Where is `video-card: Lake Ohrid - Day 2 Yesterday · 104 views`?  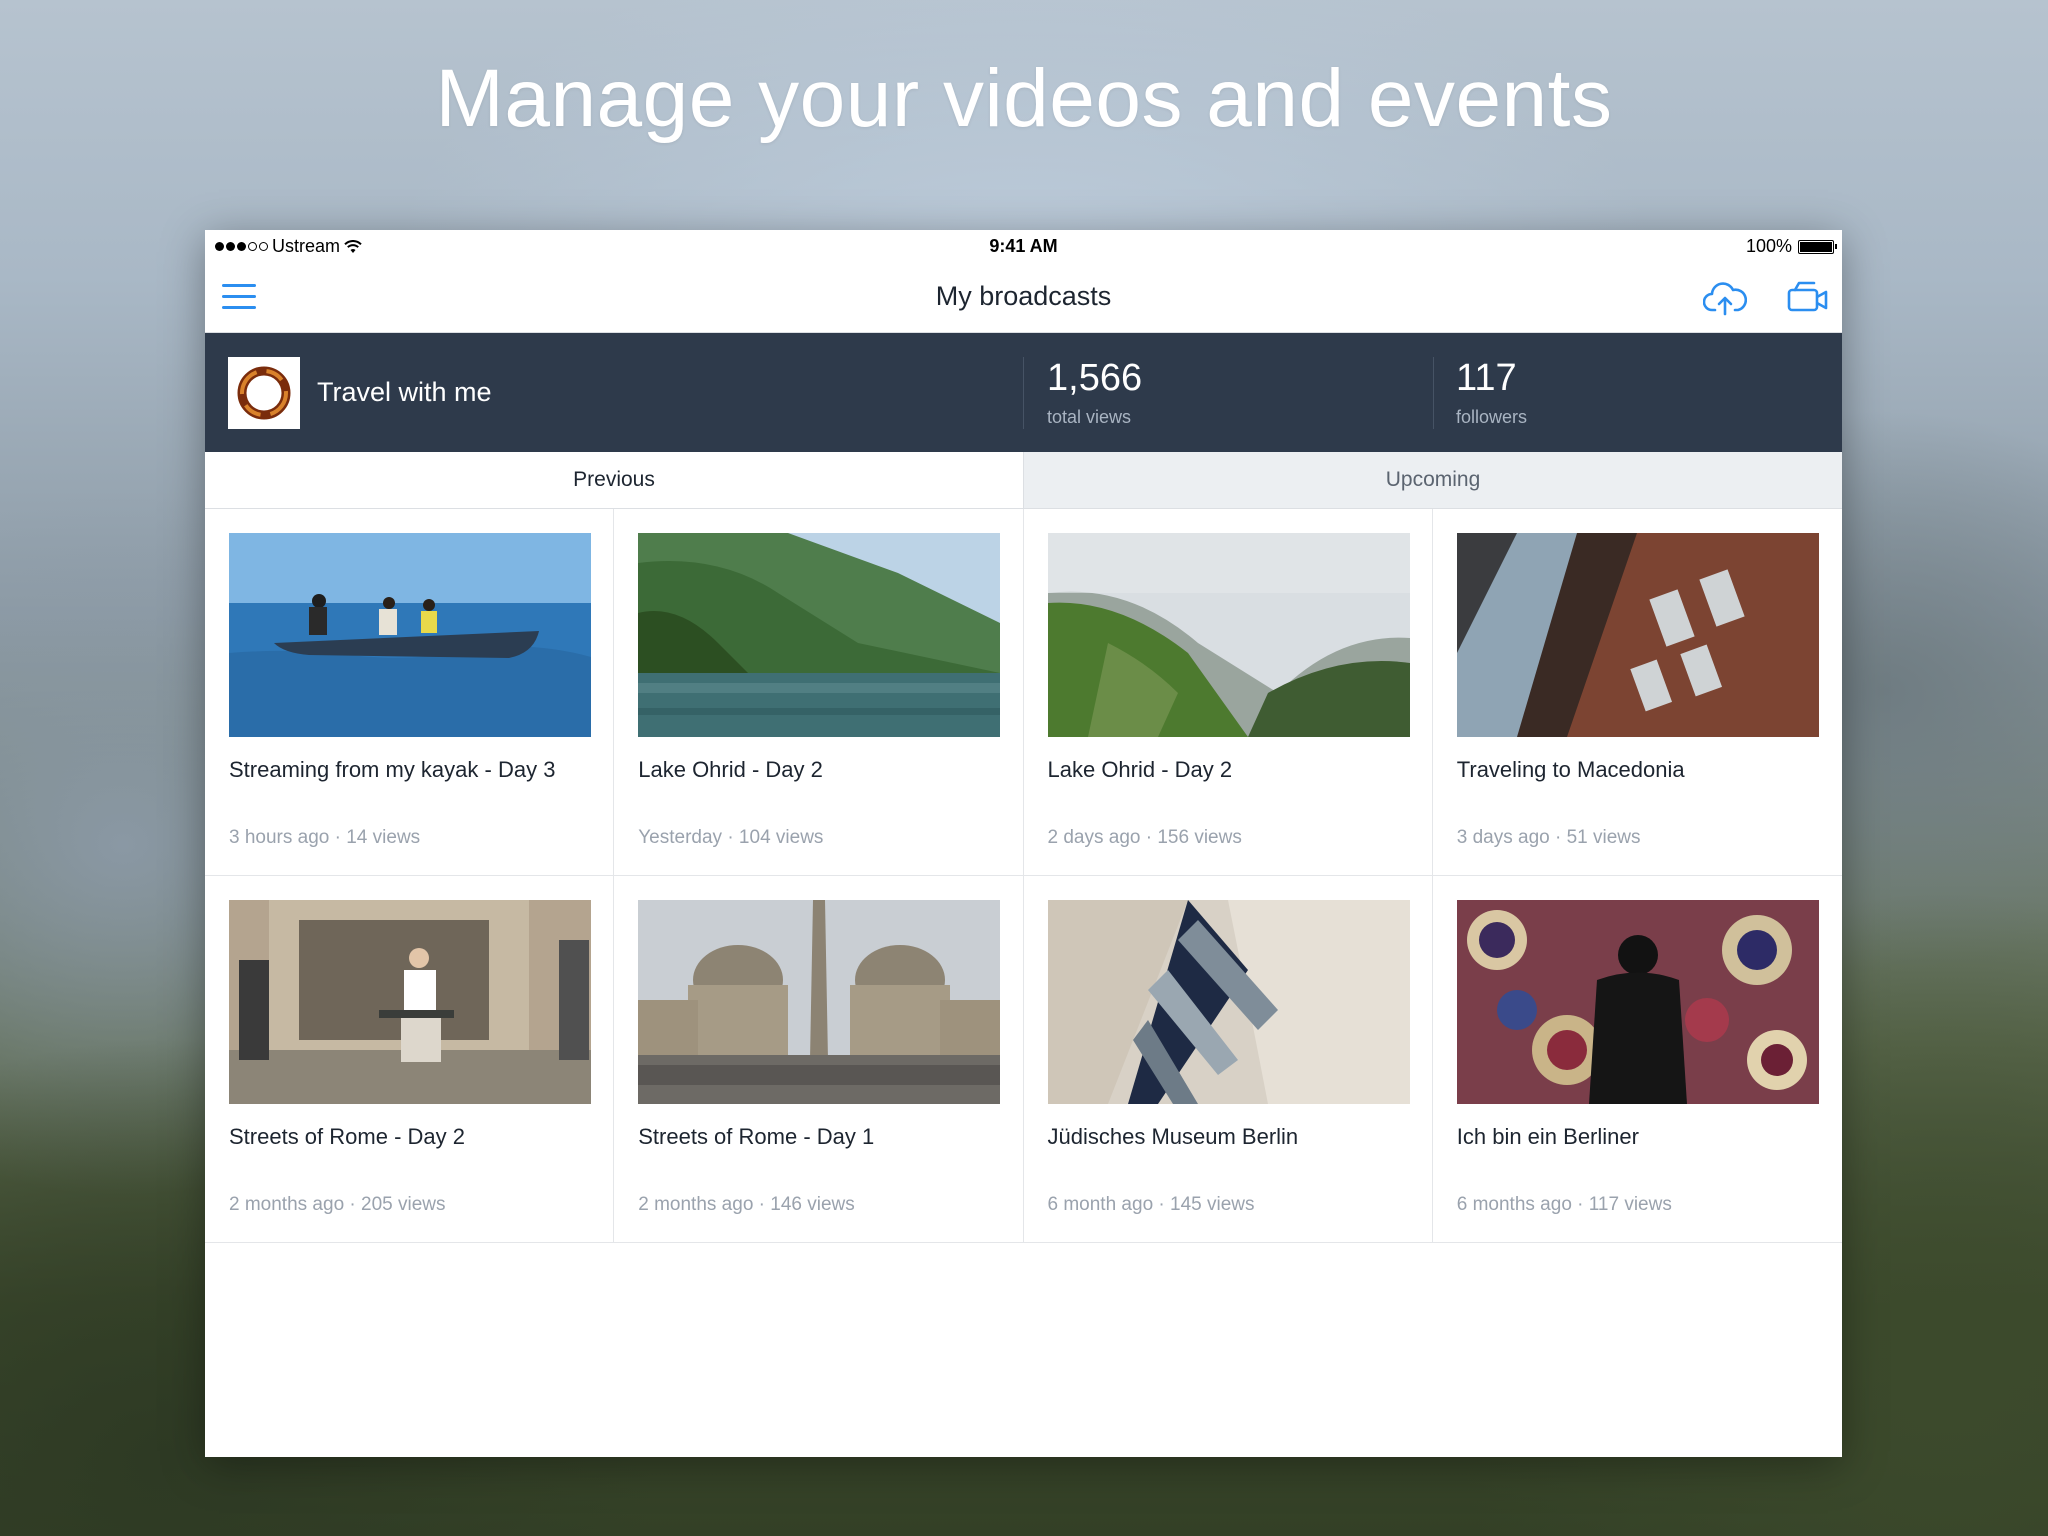
video-card: Lake Ohrid - Day 2 Yesterday · 104 views is located at coordinates (819, 692).